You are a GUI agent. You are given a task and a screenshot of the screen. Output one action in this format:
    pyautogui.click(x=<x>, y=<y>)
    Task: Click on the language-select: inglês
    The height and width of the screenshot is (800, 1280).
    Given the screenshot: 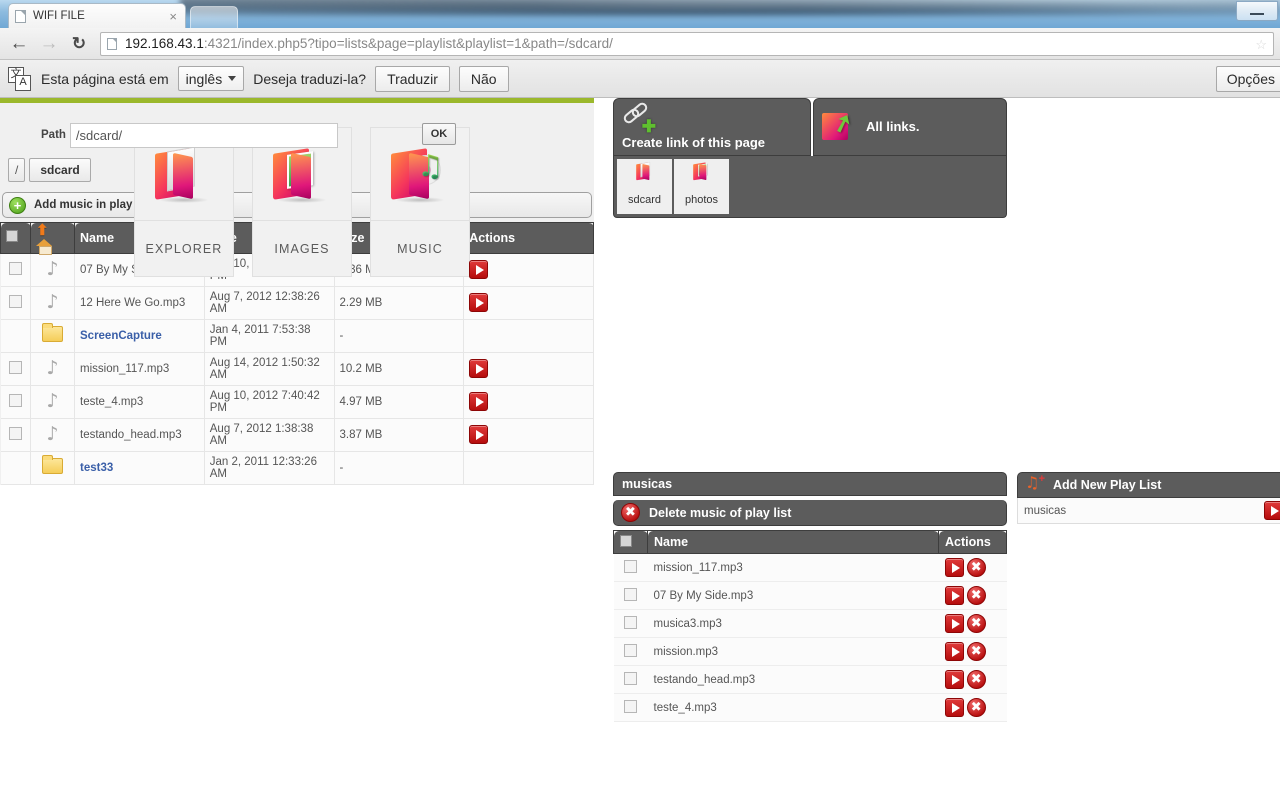 What is the action you would take?
    pyautogui.click(x=211, y=78)
    